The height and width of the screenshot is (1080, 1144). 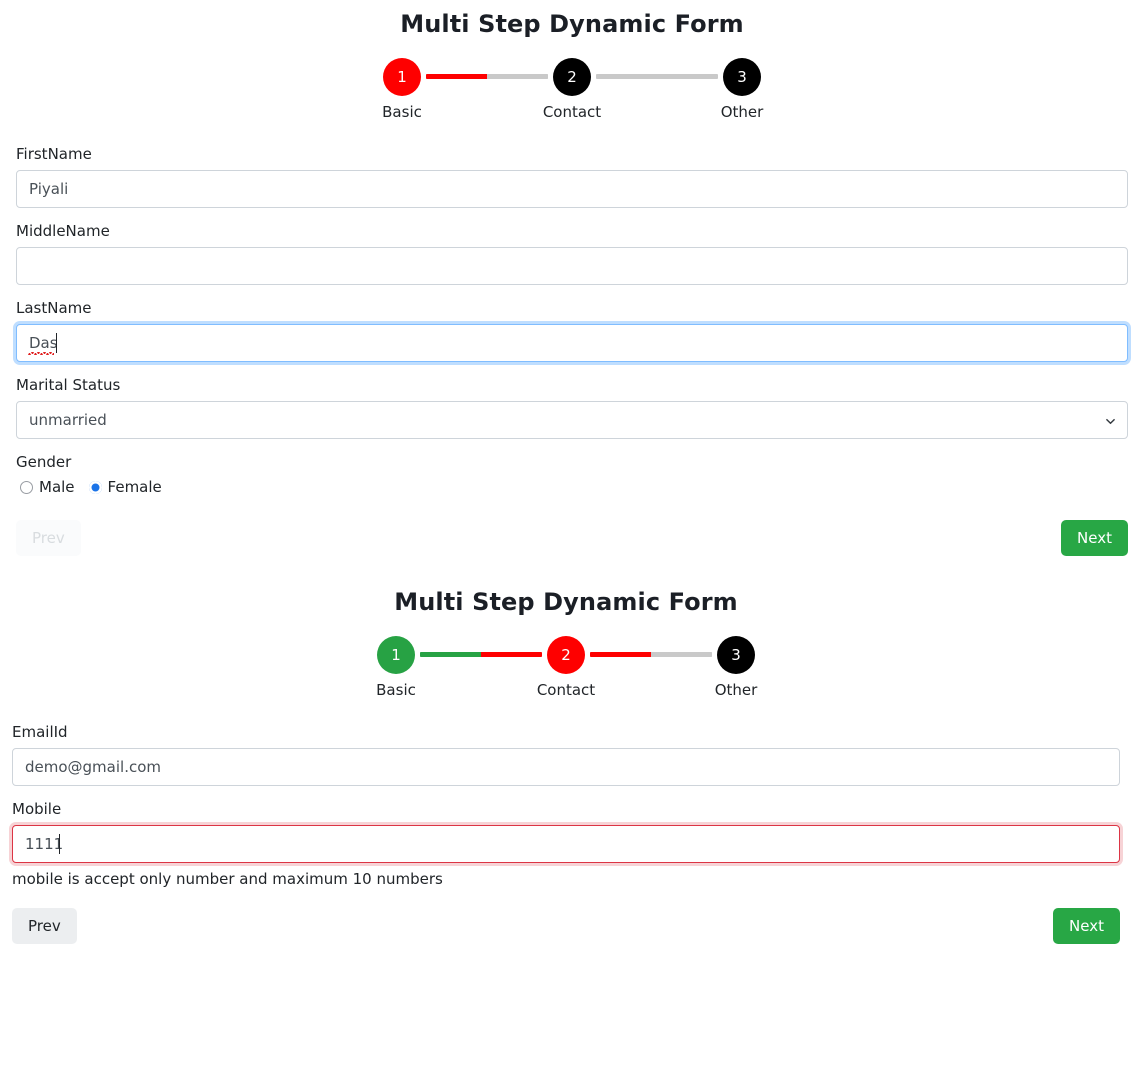 I want to click on field-emailid: EmailId, so click(x=566, y=754).